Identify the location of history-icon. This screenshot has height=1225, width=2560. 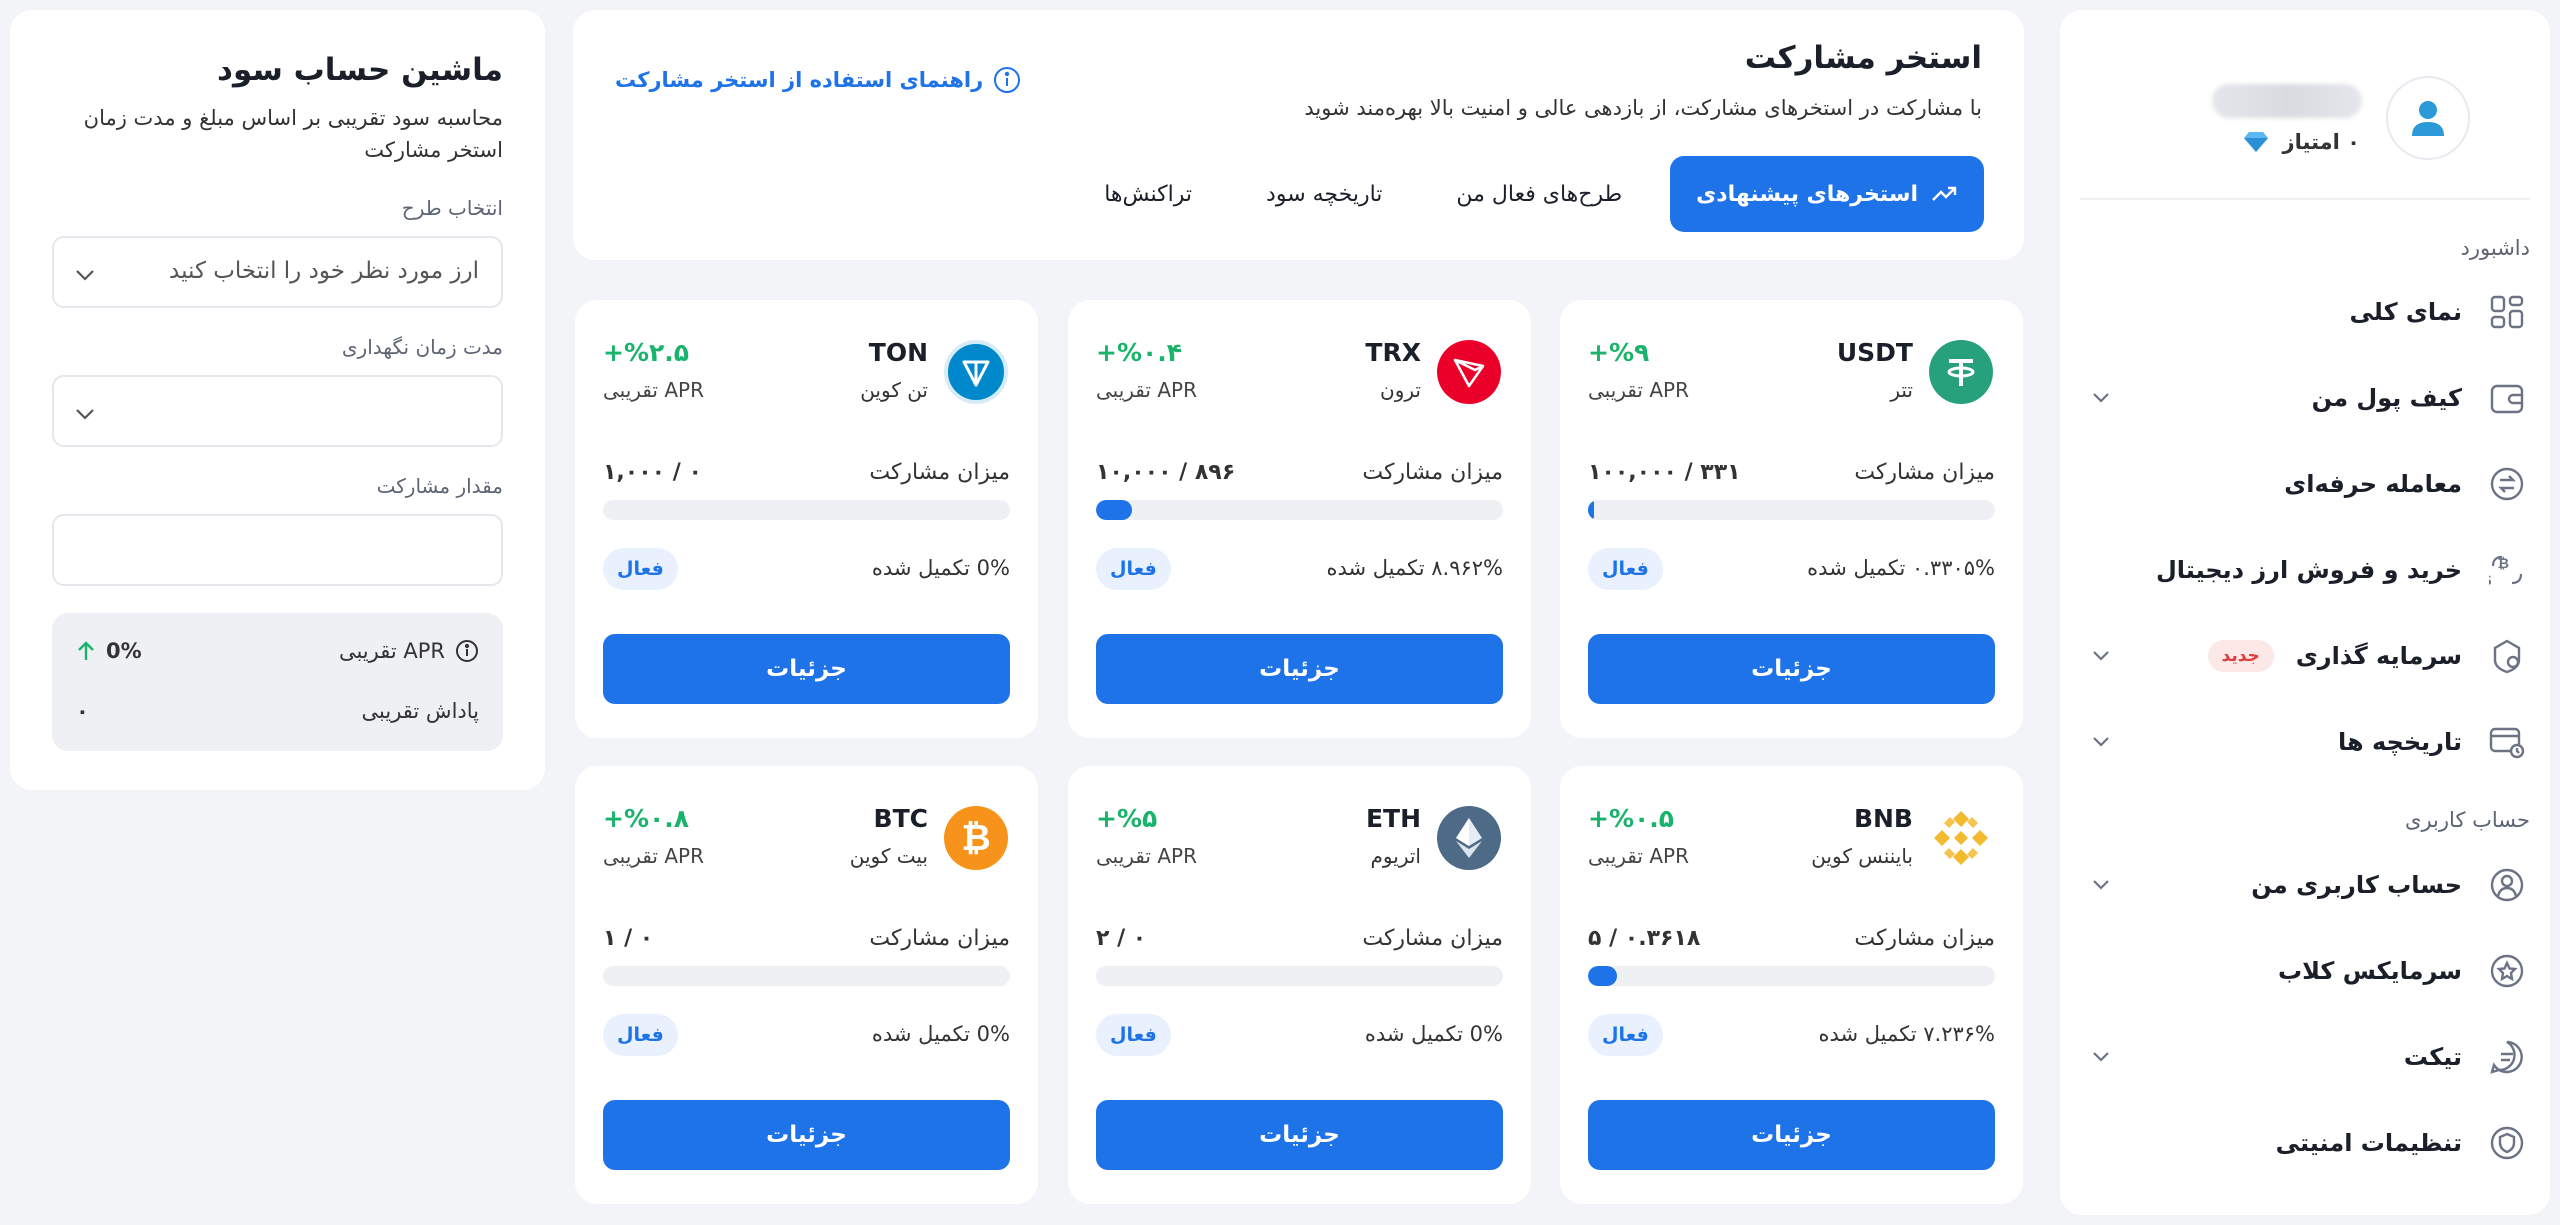
(2507, 742).